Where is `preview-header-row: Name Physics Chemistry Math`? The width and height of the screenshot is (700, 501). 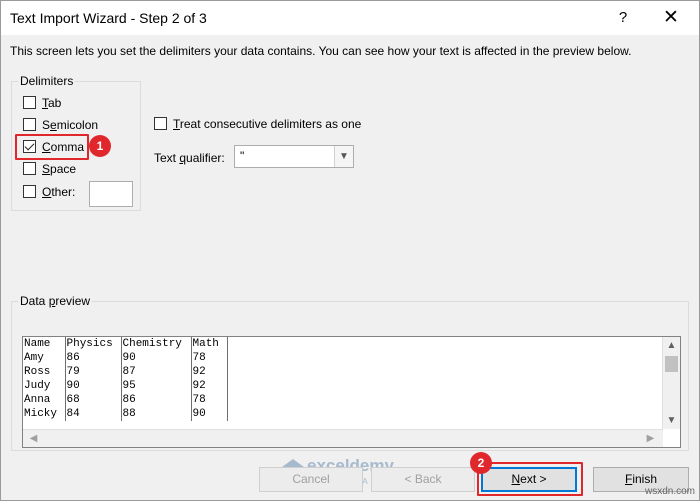 preview-header-row: Name Physics Chemistry Math is located at coordinates (125, 344).